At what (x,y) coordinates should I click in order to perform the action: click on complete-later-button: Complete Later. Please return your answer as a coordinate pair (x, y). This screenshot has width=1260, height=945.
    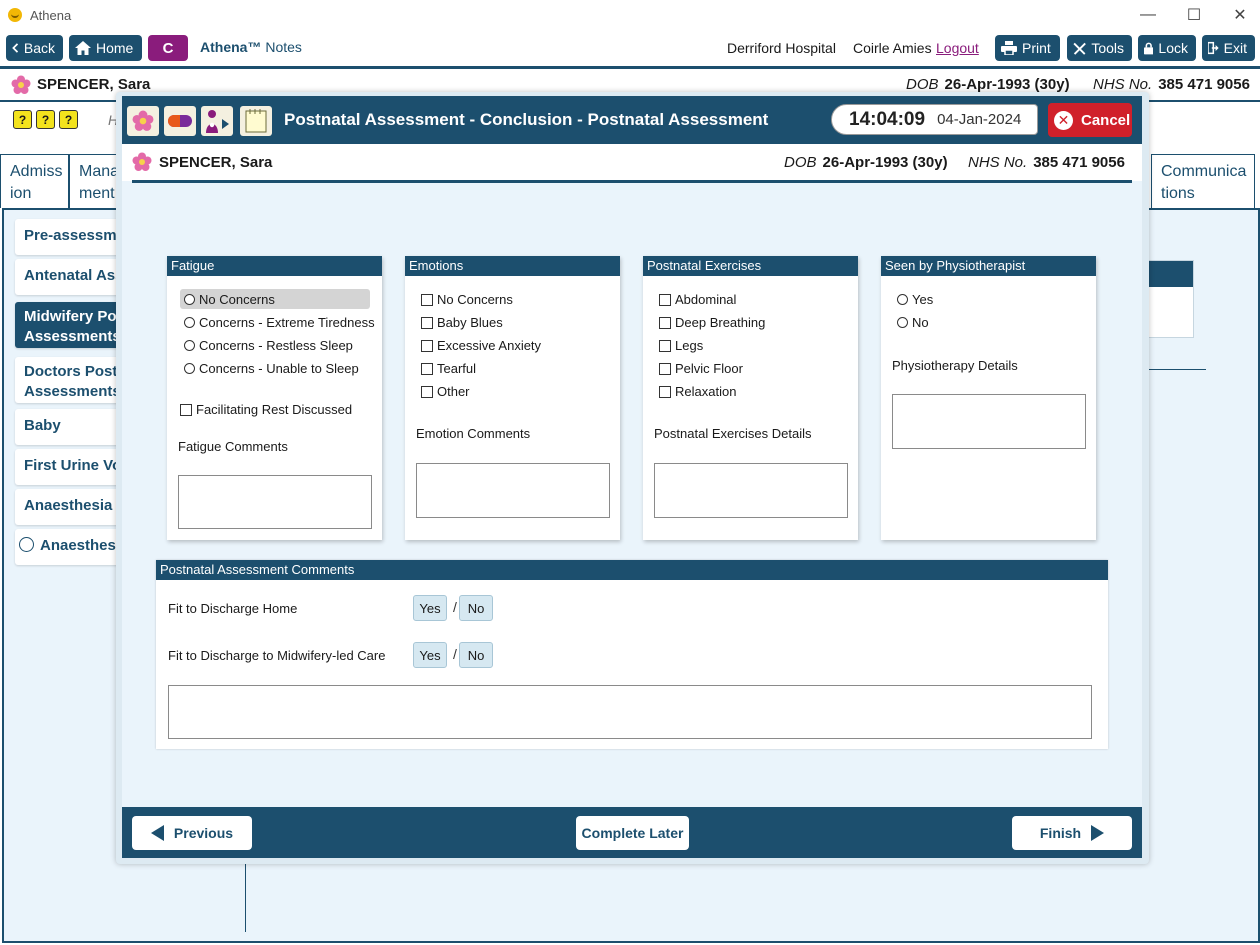
    Looking at the image, I should click on (632, 833).